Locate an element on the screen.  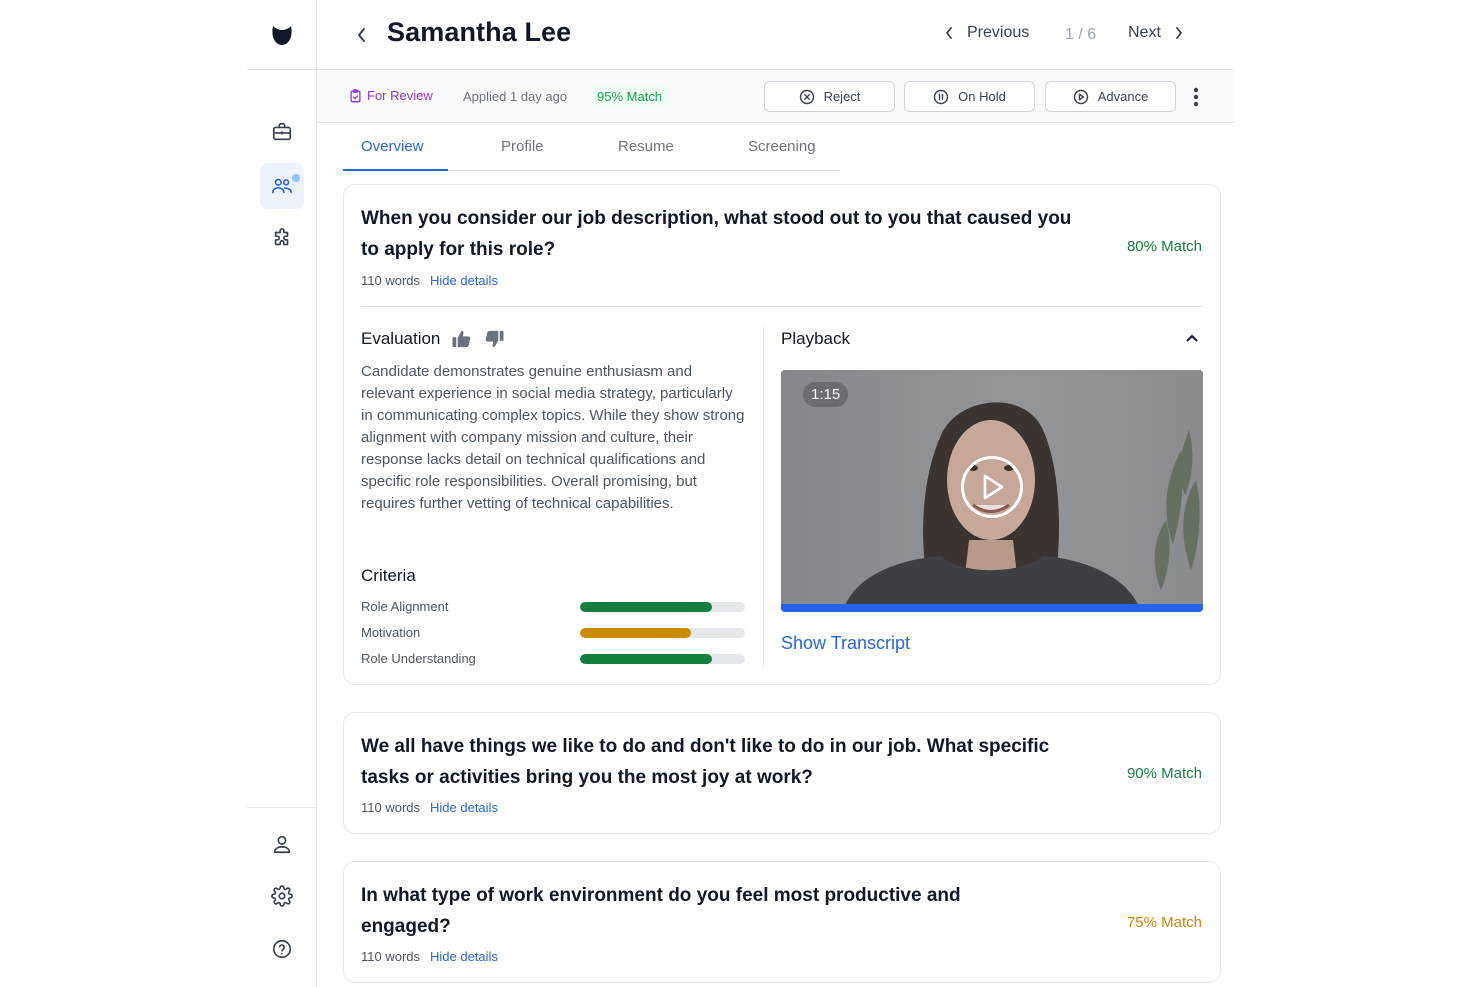
criteria-label: Role Understanding is located at coordinates (418, 658).